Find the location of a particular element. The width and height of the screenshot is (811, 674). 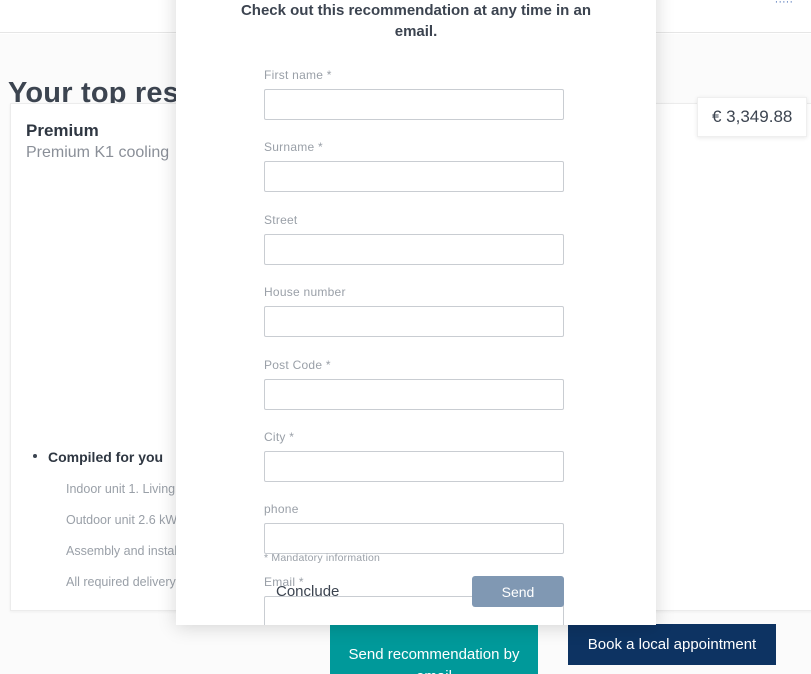

field-group-post-code: Post Code * is located at coordinates (414, 384).